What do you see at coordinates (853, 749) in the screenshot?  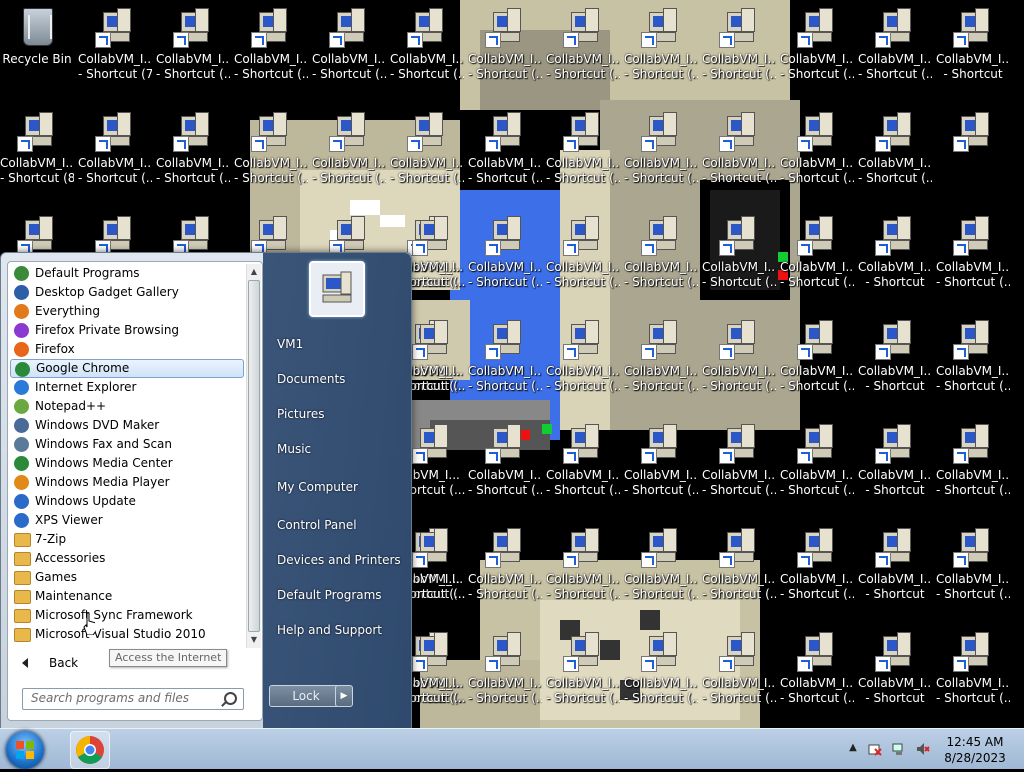 I see `show-hidden-icons-icon: ▲` at bounding box center [853, 749].